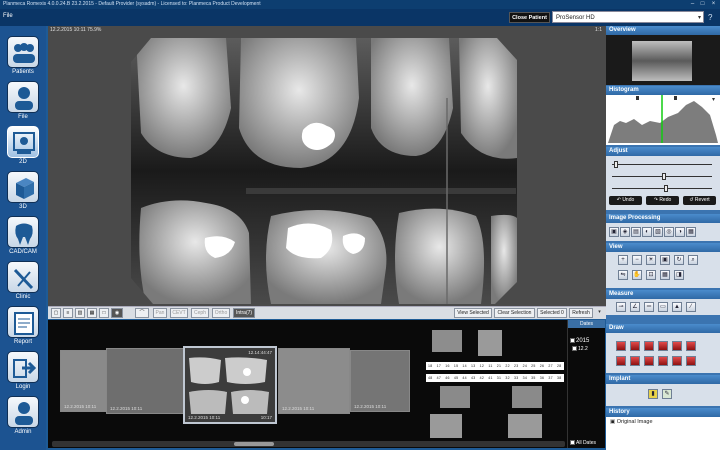 This screenshot has height=450, width=720. What do you see at coordinates (56, 313) in the screenshot?
I see `layout-single-icon: ▢` at bounding box center [56, 313].